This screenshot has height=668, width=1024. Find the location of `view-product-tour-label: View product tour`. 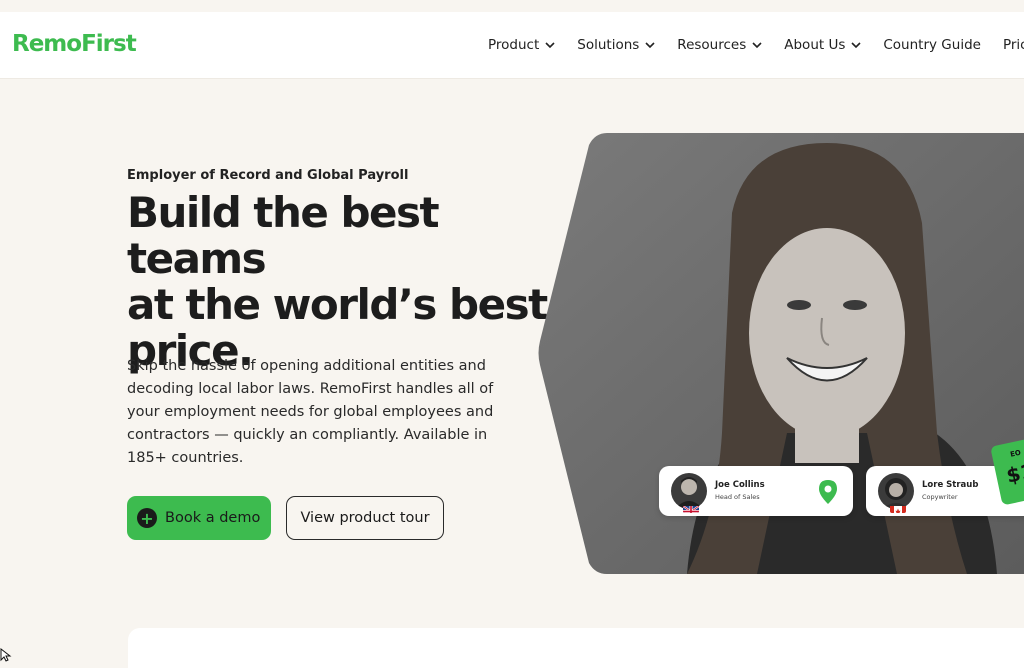

view-product-tour-label: View product tour is located at coordinates (365, 518).